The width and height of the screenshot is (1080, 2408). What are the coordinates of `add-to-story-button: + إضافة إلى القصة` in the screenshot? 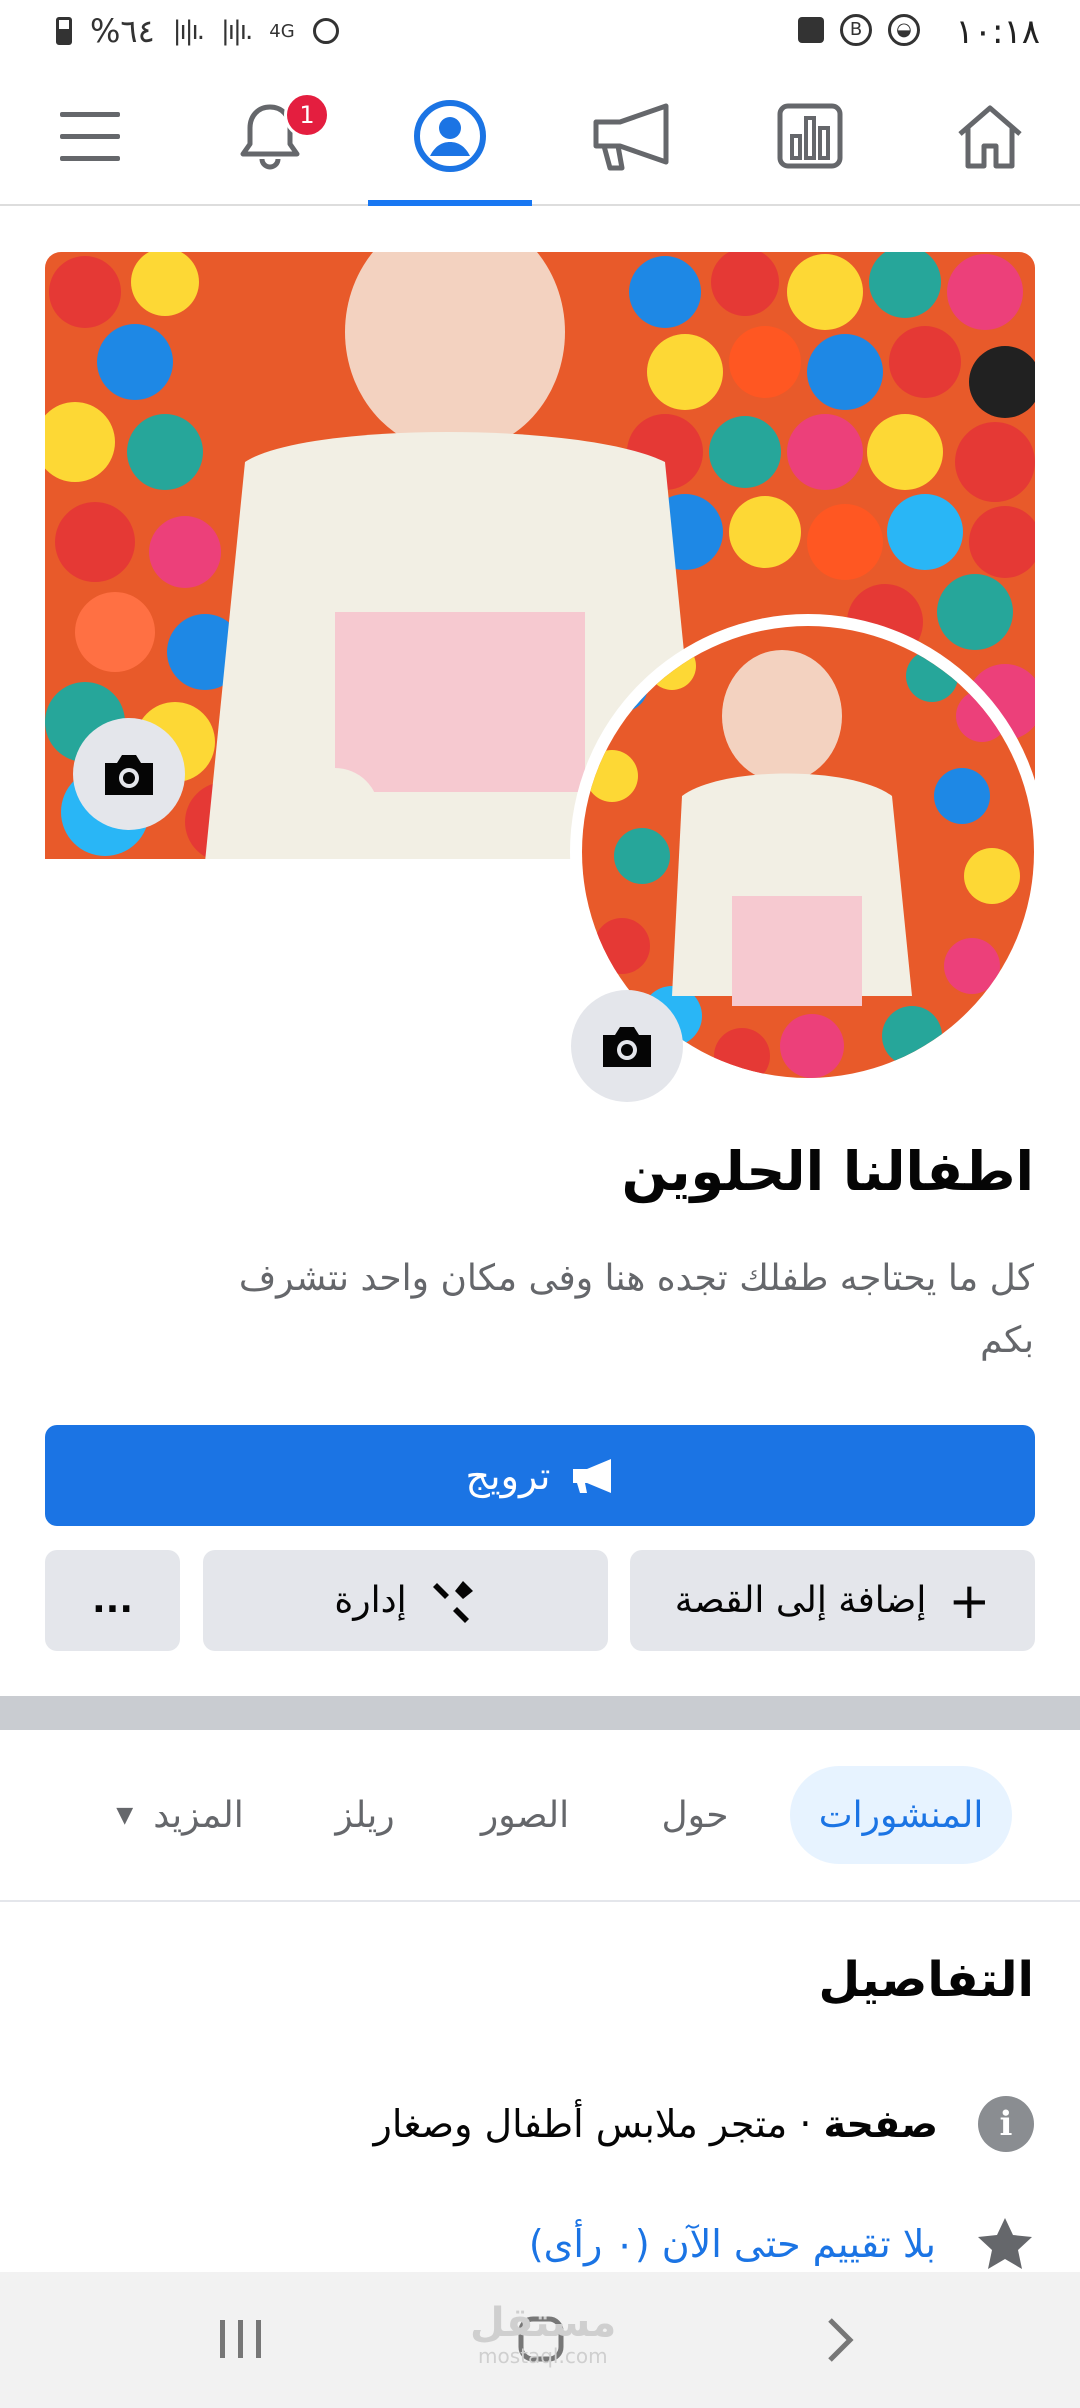 It's located at (832, 1600).